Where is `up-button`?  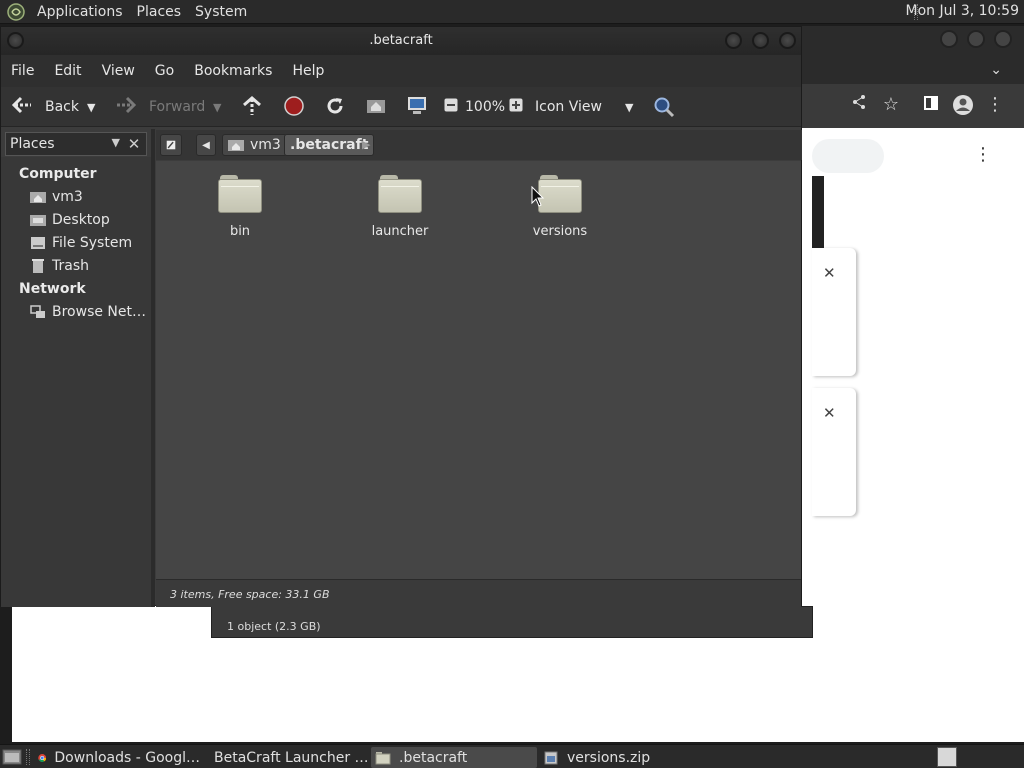
up-button is located at coordinates (252, 107).